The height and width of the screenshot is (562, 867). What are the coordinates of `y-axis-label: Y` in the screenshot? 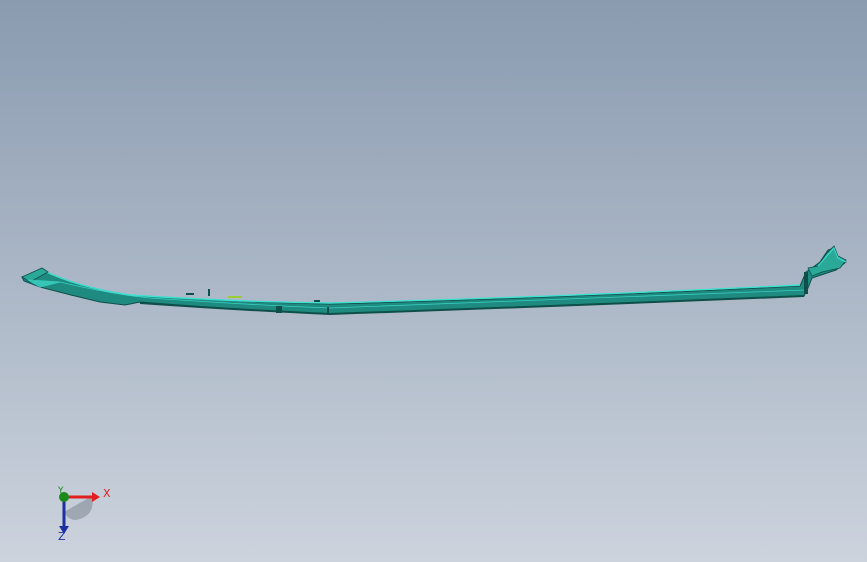 It's located at (61, 491).